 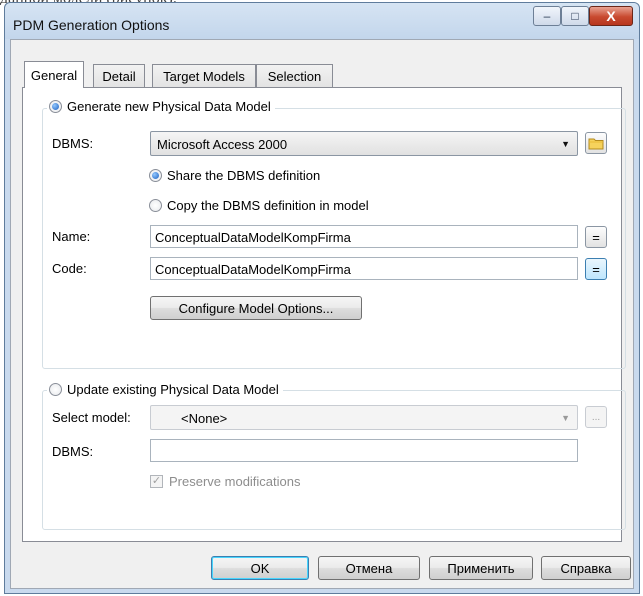 I want to click on code-input: ConceptualDataModelKompFirma, so click(x=364, y=268).